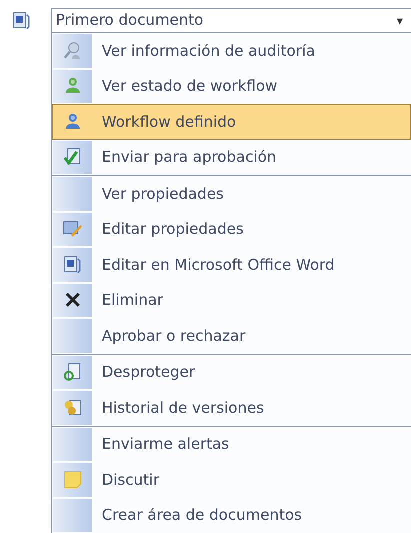 This screenshot has width=411, height=533. I want to click on menu-item: Editar propiedades, so click(231, 229).